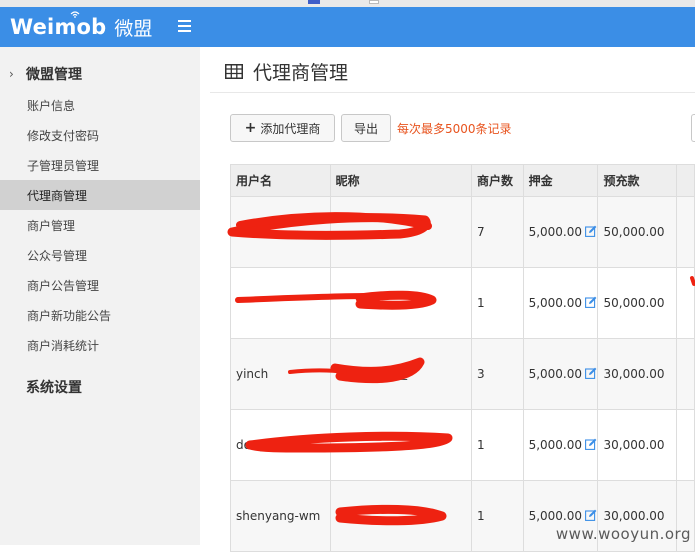  Describe the element at coordinates (63, 165) in the screenshot. I see `sidebar-item-label: 子管理员管理` at that location.